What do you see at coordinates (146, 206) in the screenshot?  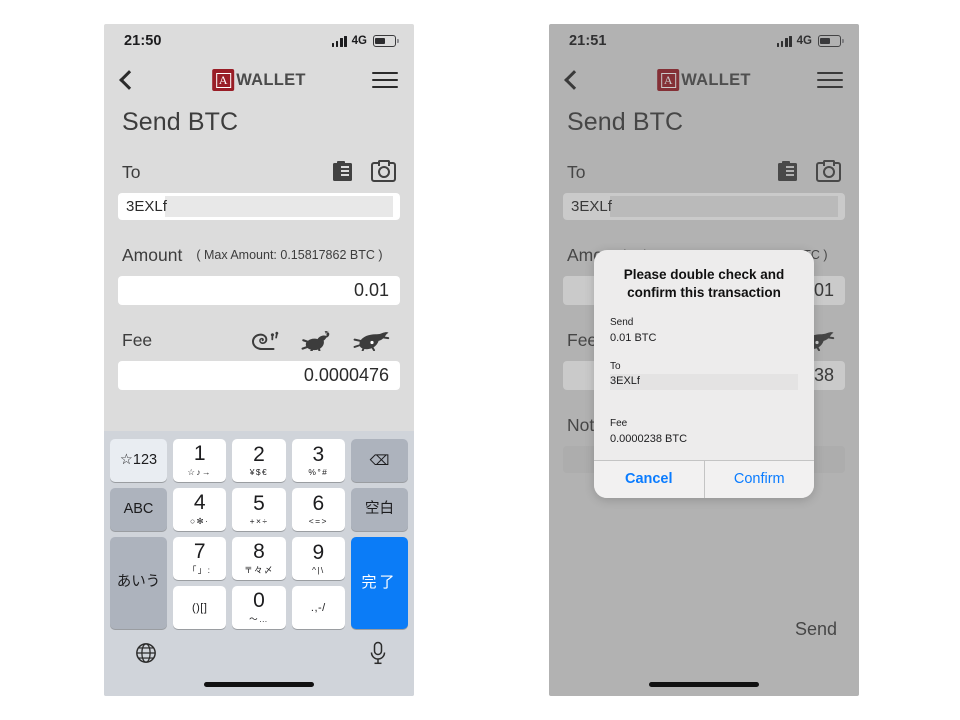 I see `to-address-value: 3EXLf` at bounding box center [146, 206].